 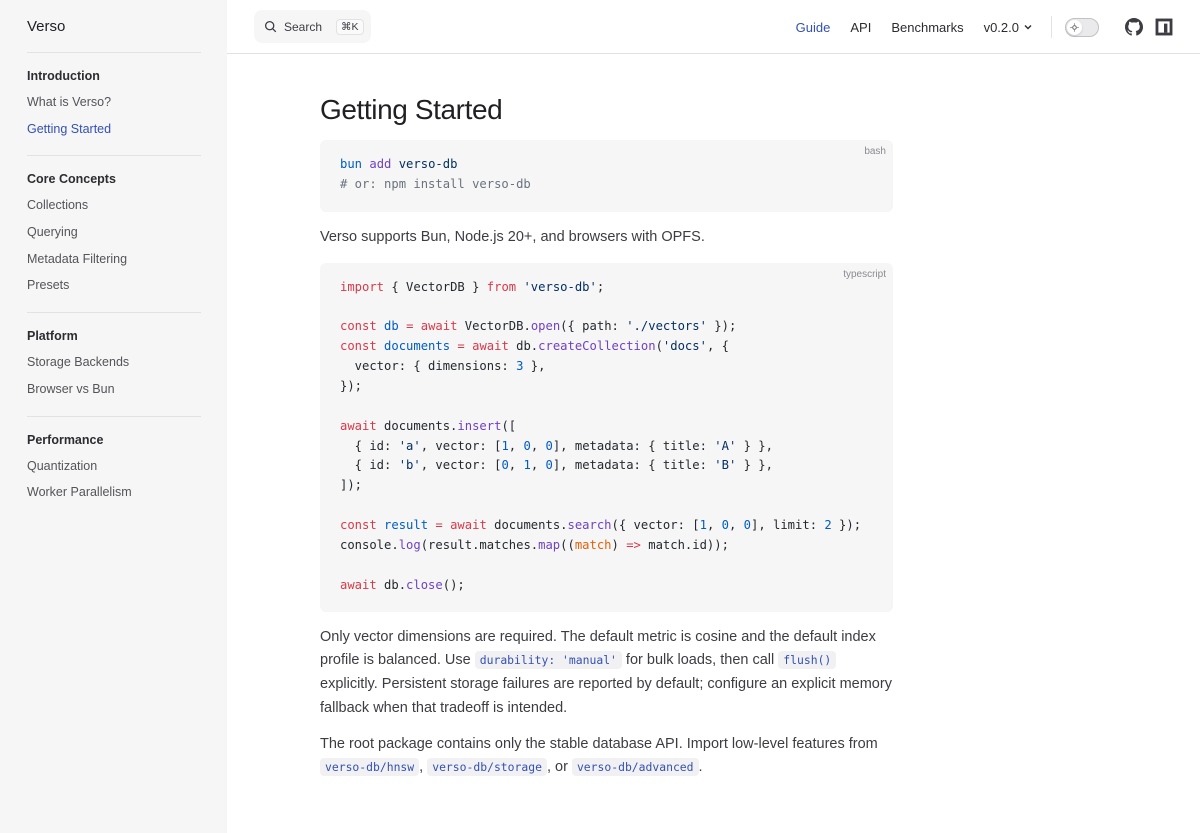 I want to click on sun-icon, so click(x=1074, y=27).